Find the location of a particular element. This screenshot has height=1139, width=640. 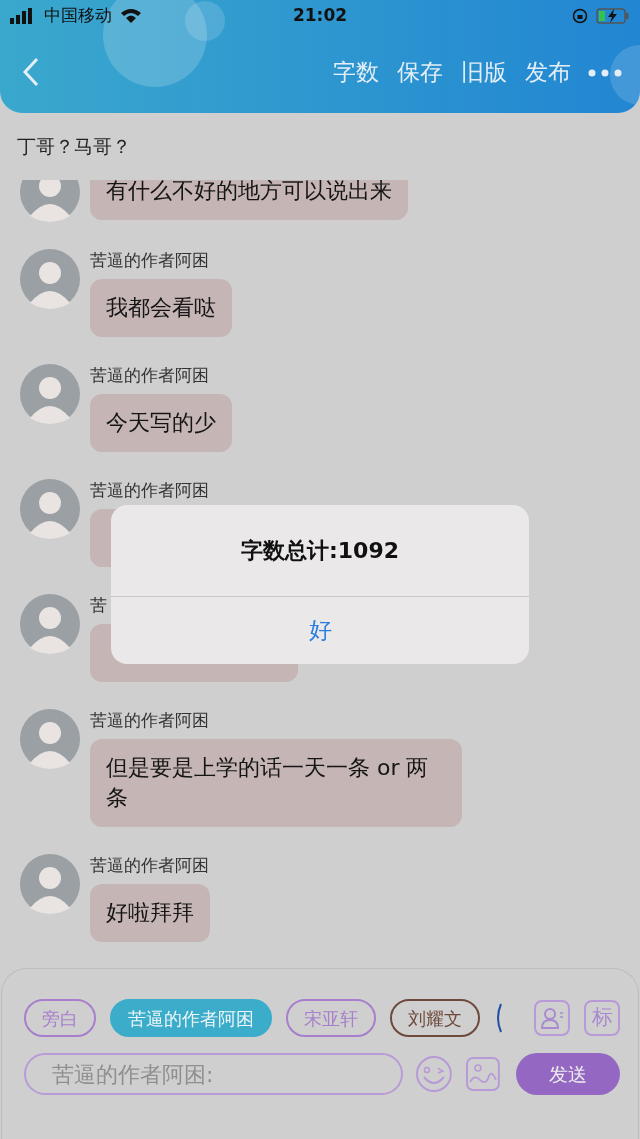

header-action: 保存 is located at coordinates (420, 72).